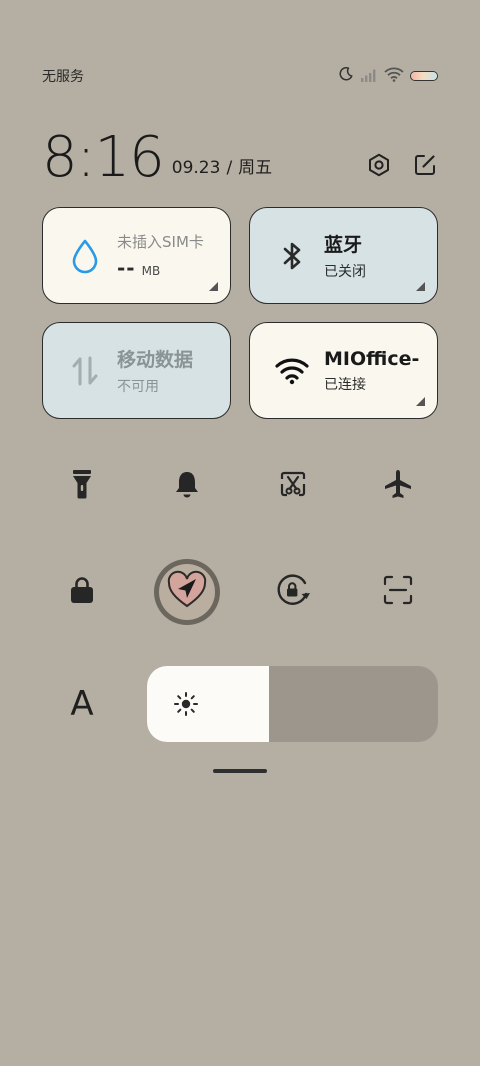  What do you see at coordinates (63, 77) in the screenshot?
I see `carrier-label: 无服务` at bounding box center [63, 77].